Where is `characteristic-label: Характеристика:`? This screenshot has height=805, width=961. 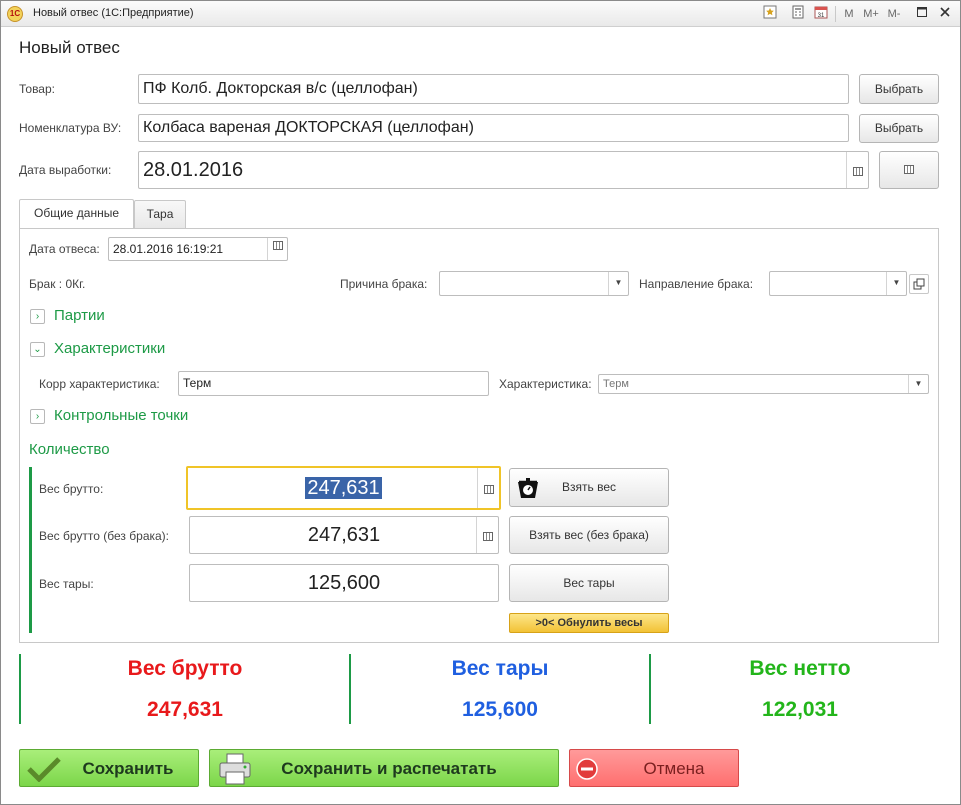
characteristic-label: Характеристика: is located at coordinates (545, 384).